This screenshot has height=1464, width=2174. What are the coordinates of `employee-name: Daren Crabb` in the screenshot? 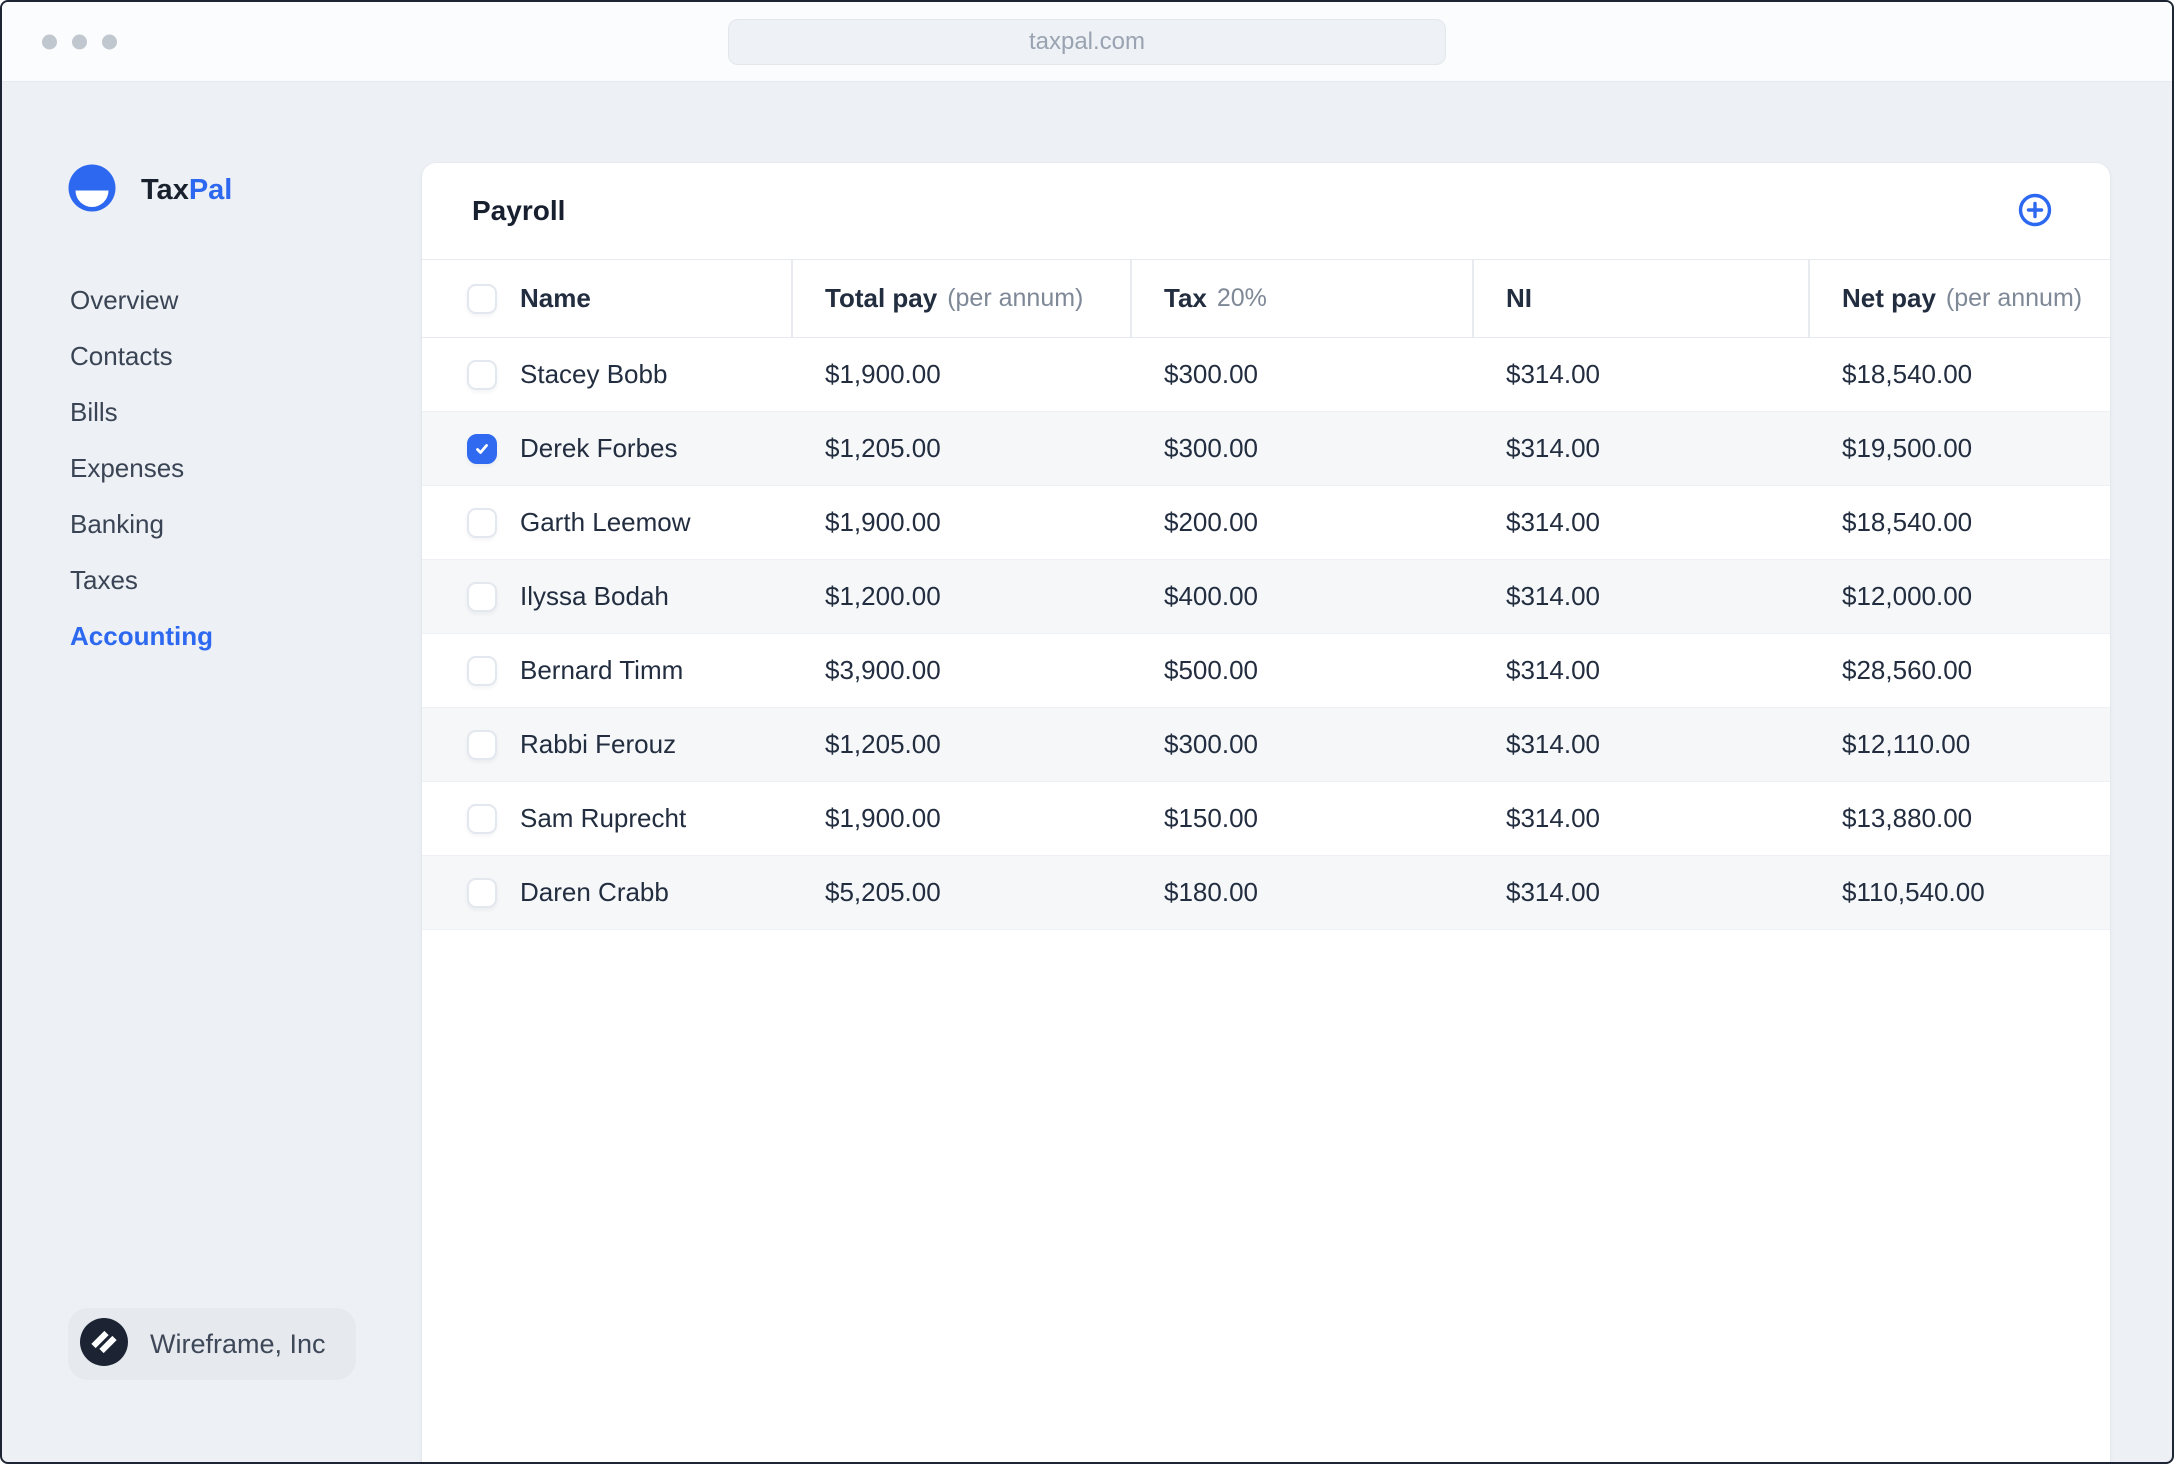 It's located at (594, 892).